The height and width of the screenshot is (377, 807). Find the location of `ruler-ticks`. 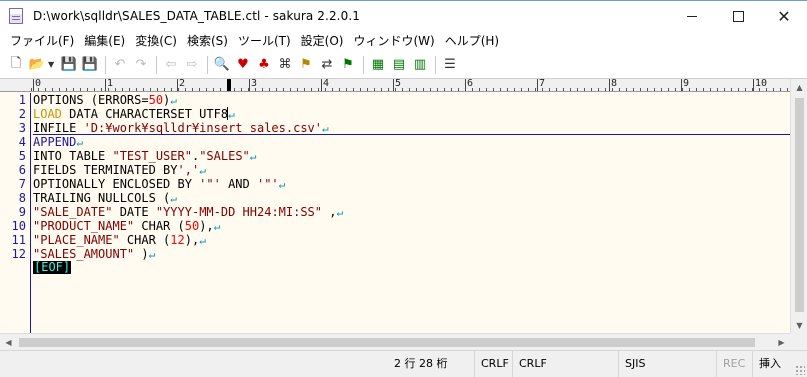

ruler-ticks is located at coordinates (410, 85).